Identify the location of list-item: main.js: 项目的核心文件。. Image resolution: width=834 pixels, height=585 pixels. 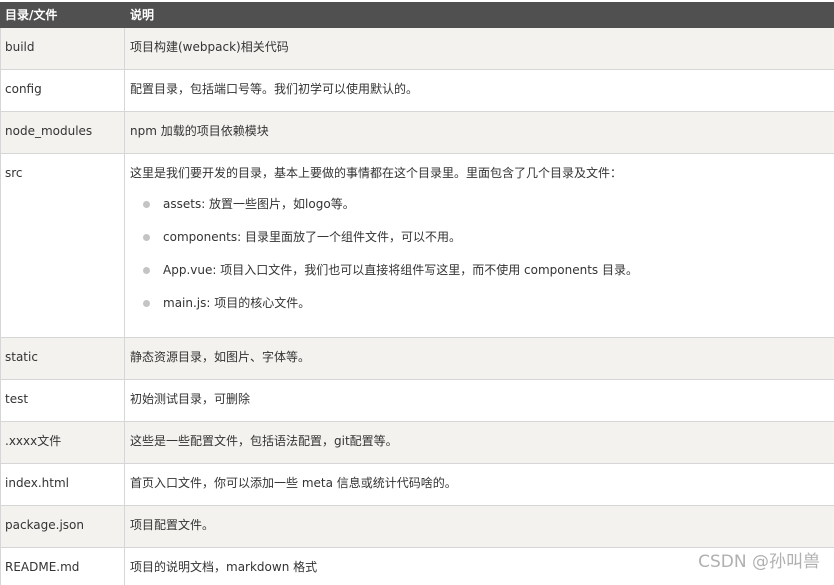
(480, 303).